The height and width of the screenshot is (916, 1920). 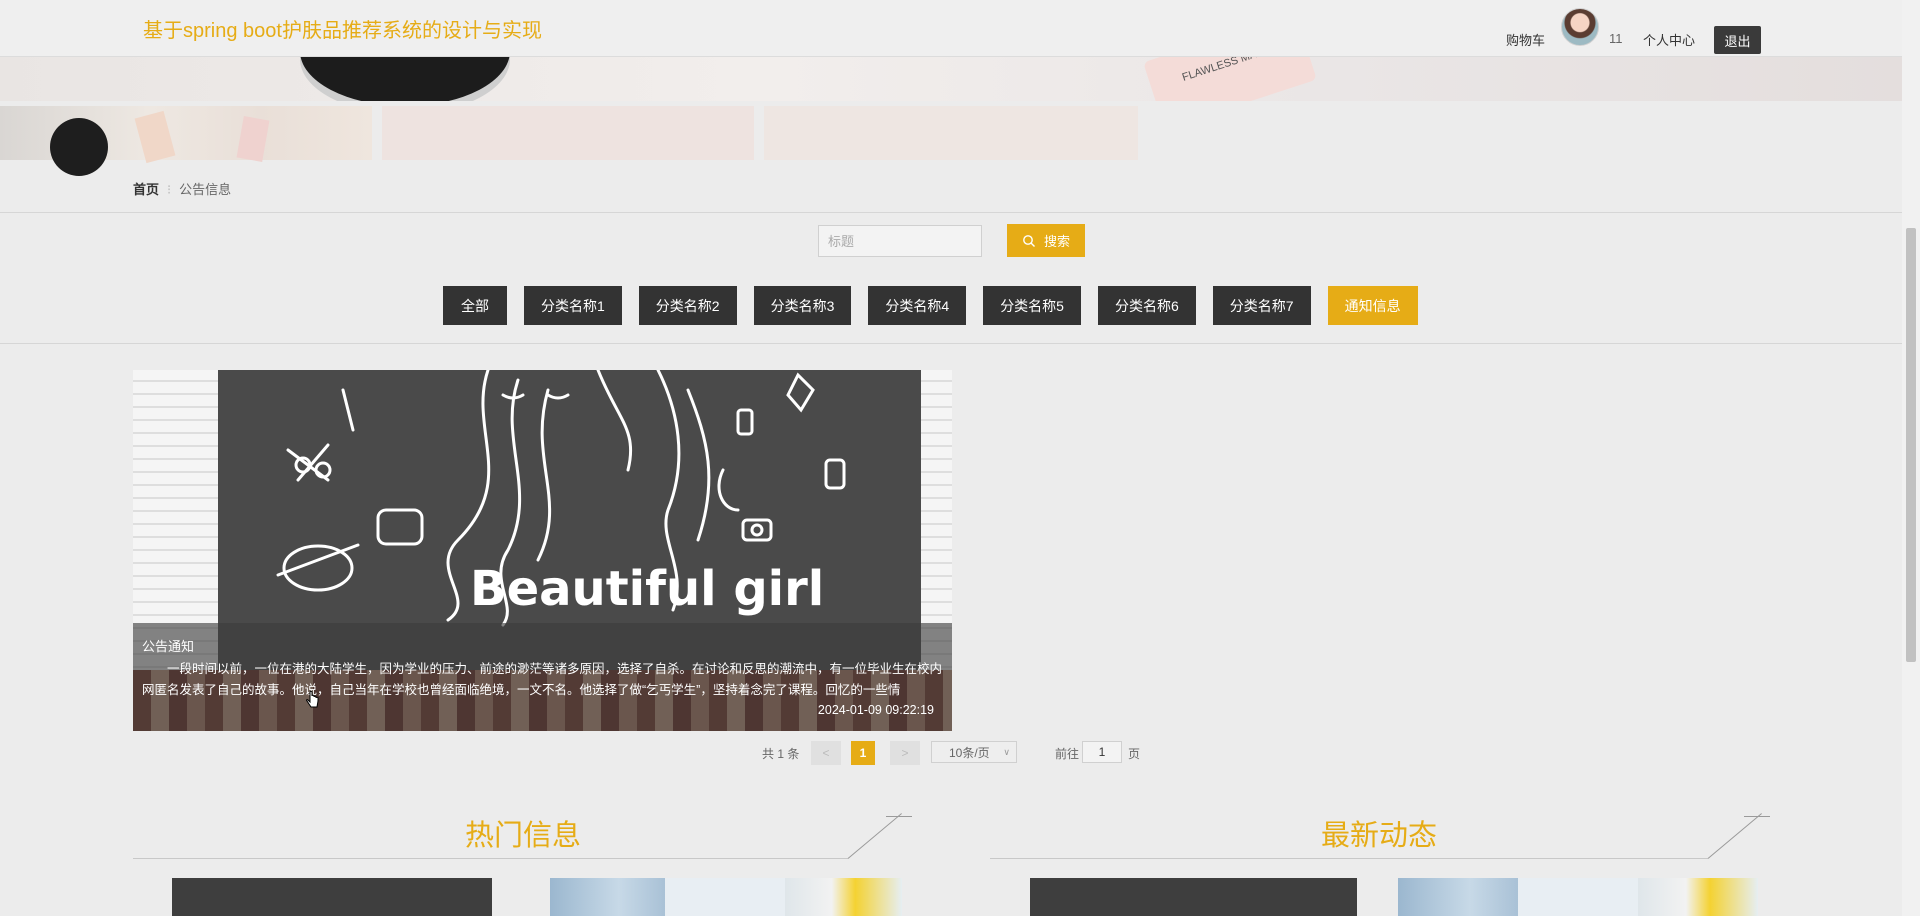 What do you see at coordinates (312, 699) in the screenshot?
I see `hand-cursor-icon` at bounding box center [312, 699].